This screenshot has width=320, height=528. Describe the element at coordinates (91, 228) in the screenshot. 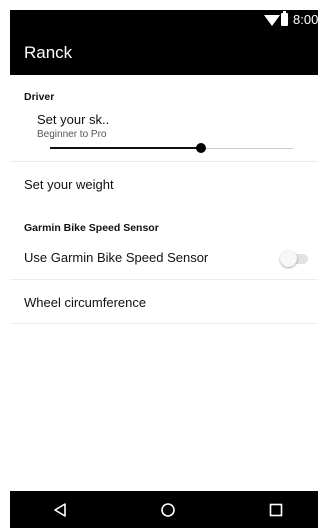

I see `category-garmin-sensor: Garmin Bike Speed Sensor` at that location.